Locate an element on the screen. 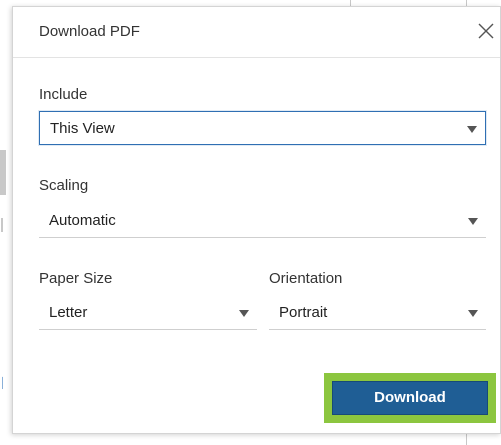 This screenshot has height=445, width=501. paper-size-select: Letter is located at coordinates (148, 313).